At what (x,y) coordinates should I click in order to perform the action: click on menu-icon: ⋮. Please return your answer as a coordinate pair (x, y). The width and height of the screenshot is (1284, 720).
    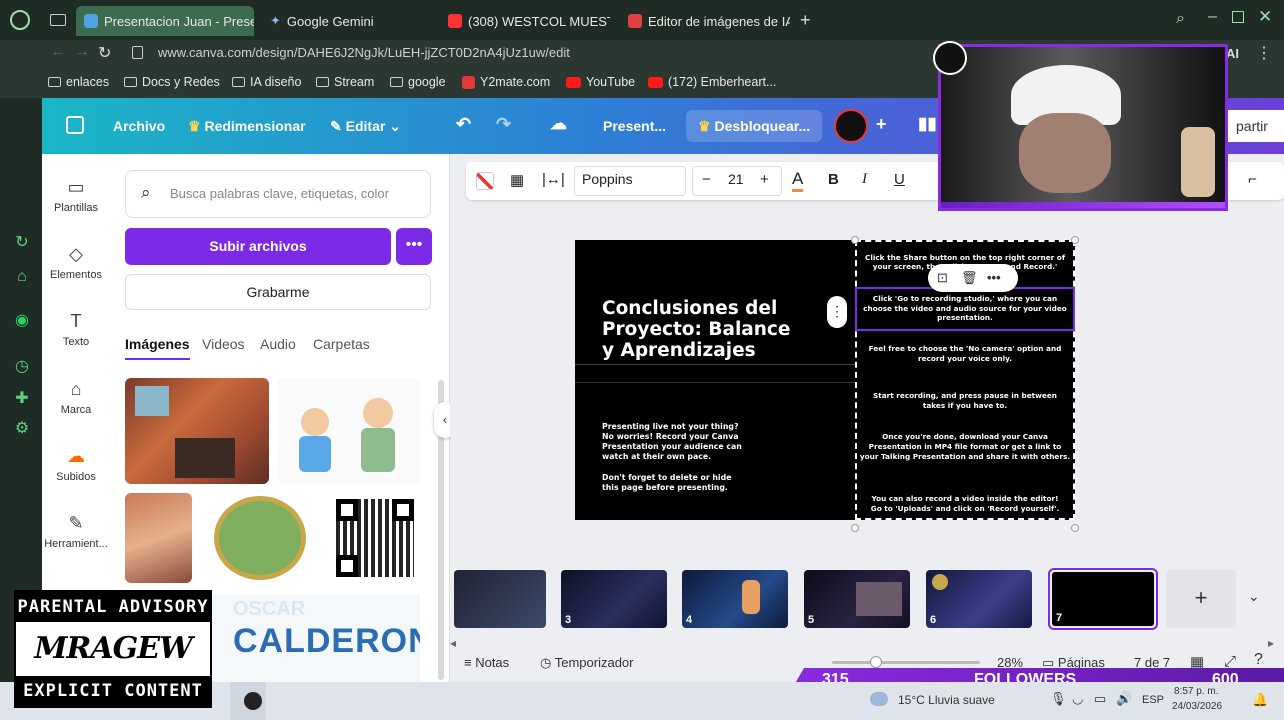
    Looking at the image, I should click on (1264, 53).